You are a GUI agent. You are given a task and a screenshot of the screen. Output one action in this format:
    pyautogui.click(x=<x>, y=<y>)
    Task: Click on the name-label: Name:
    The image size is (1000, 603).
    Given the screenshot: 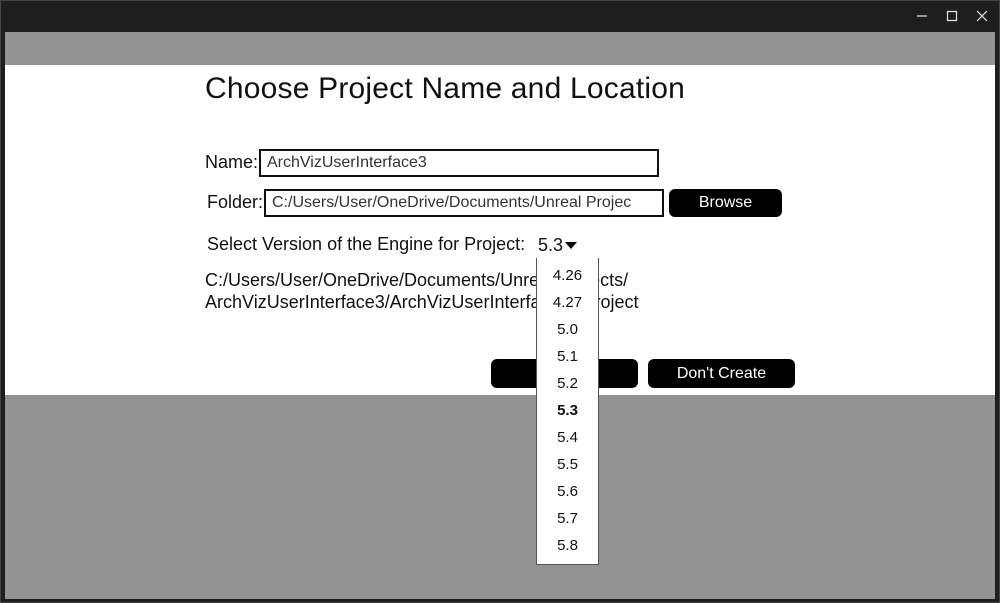 What is the action you would take?
    pyautogui.click(x=232, y=162)
    